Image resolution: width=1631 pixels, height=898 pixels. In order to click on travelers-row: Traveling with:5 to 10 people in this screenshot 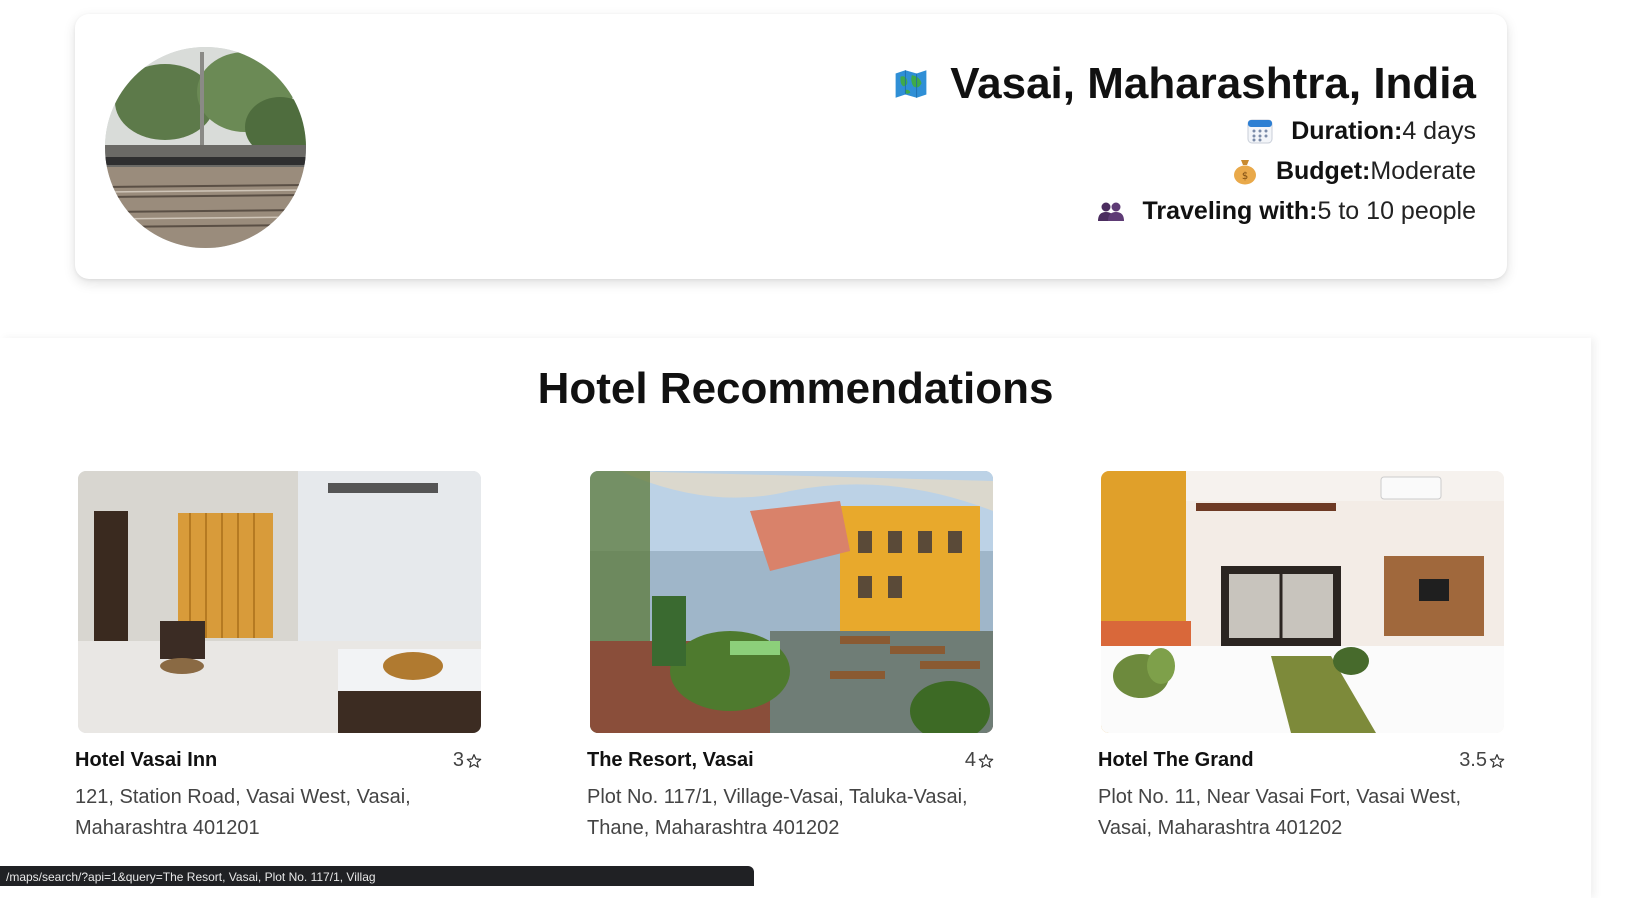, I will do `click(1185, 211)`.